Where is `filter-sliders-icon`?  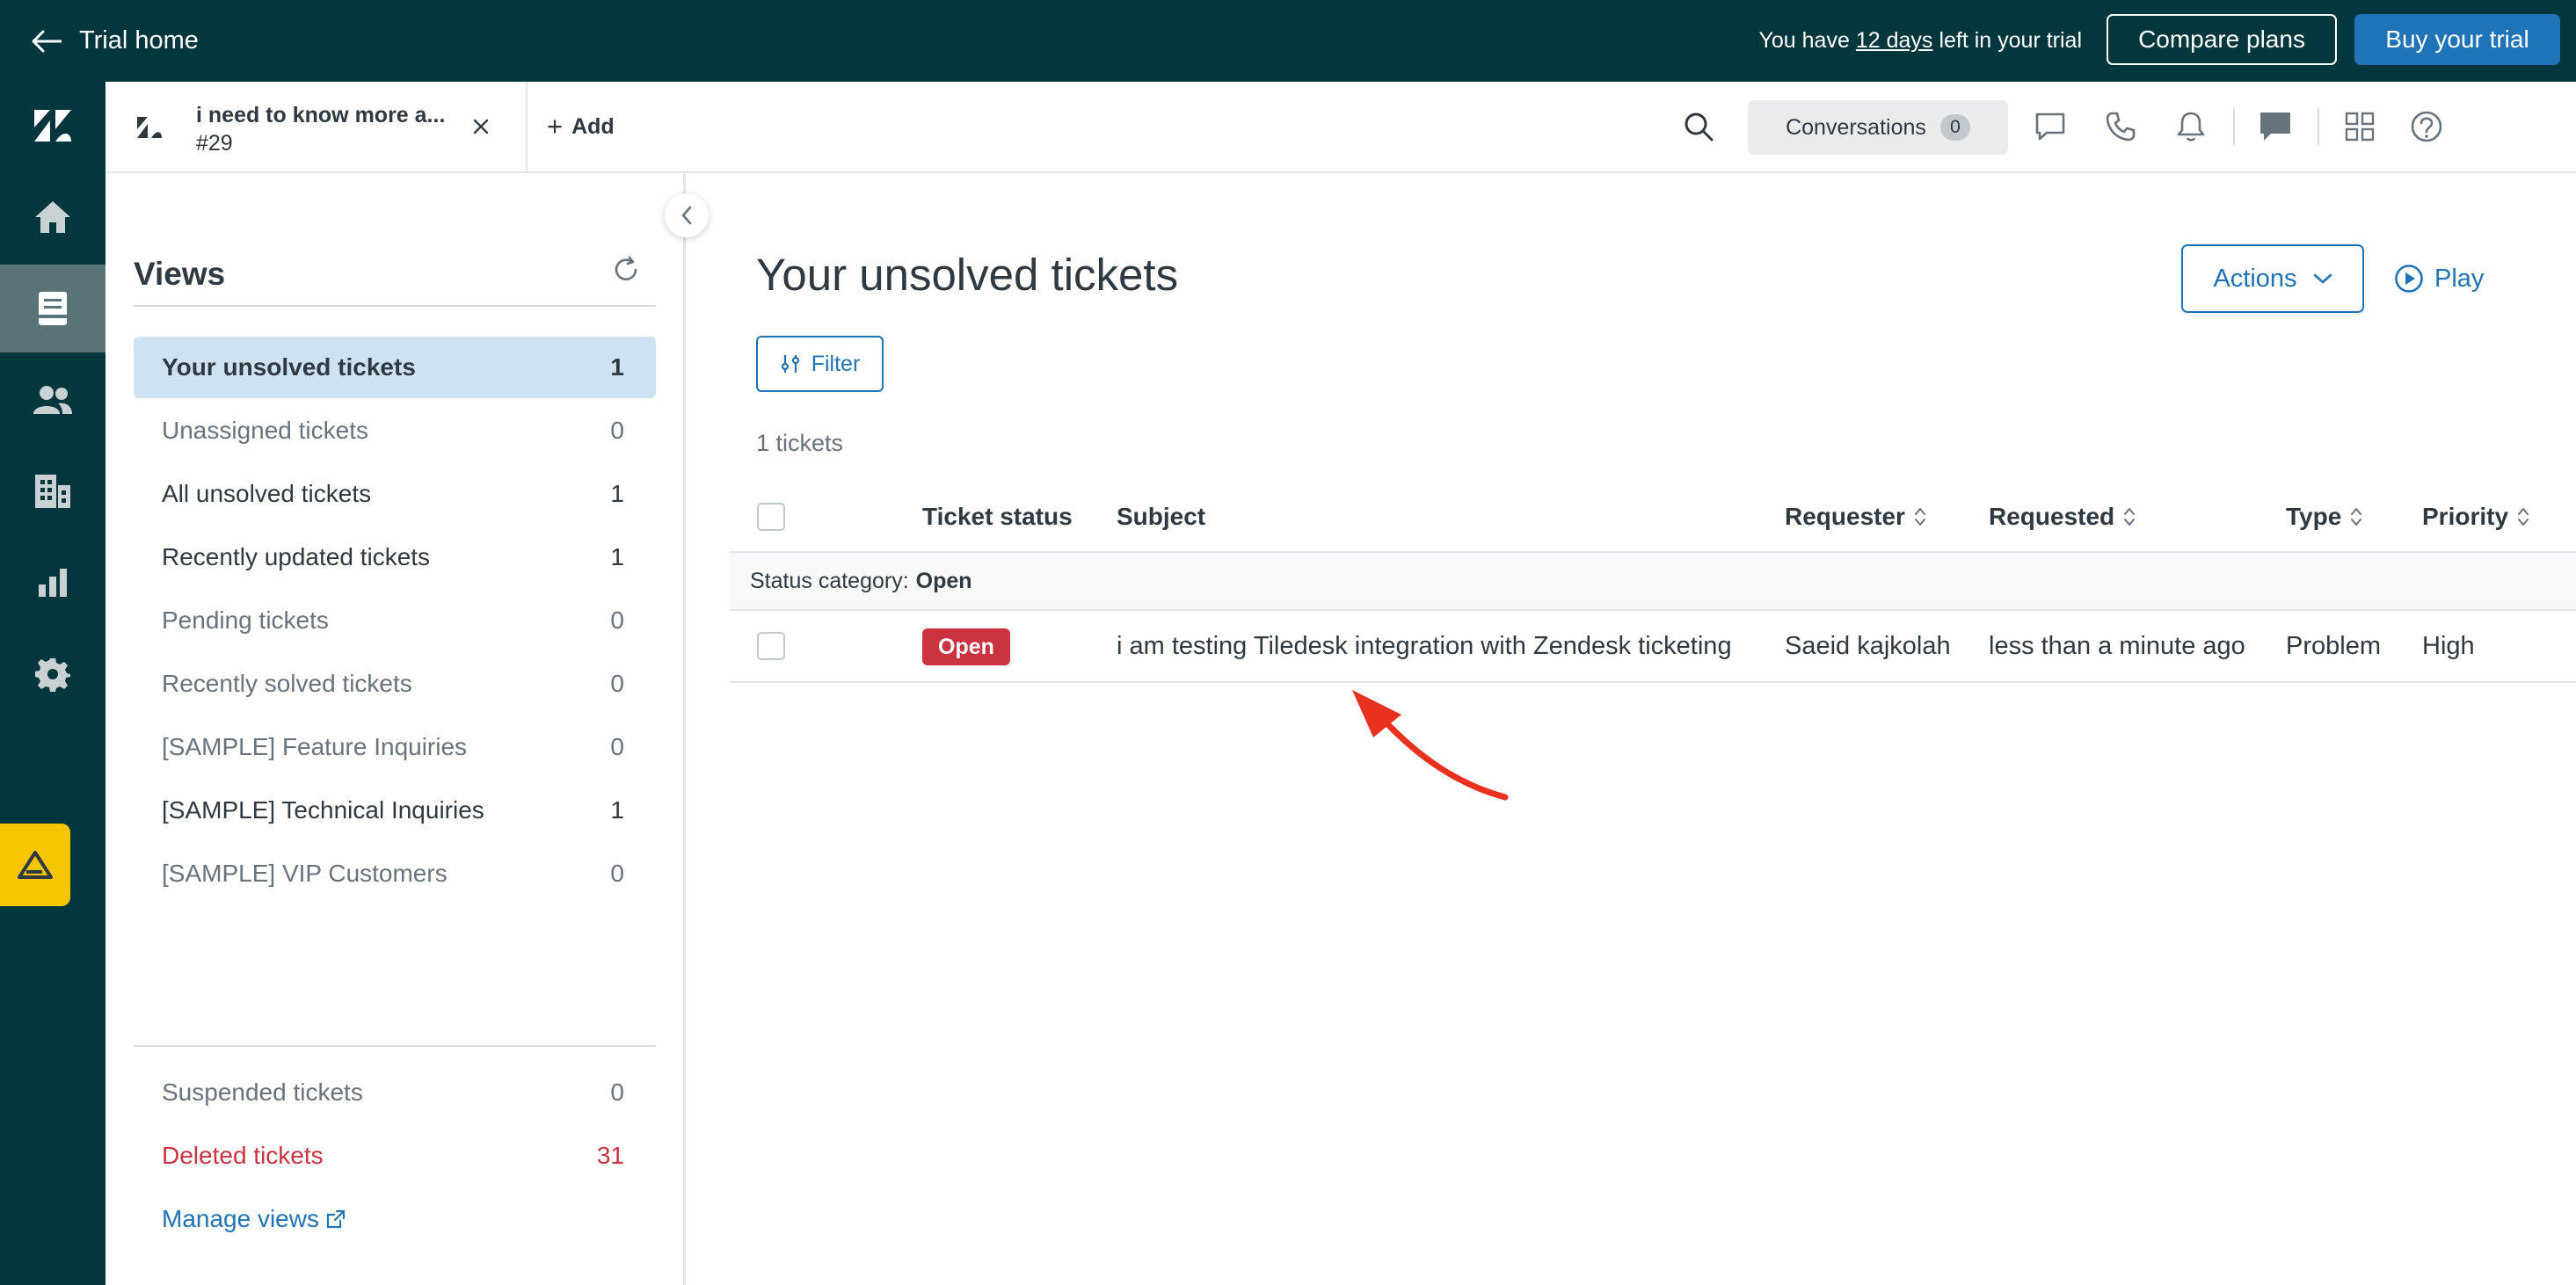 filter-sliders-icon is located at coordinates (790, 364).